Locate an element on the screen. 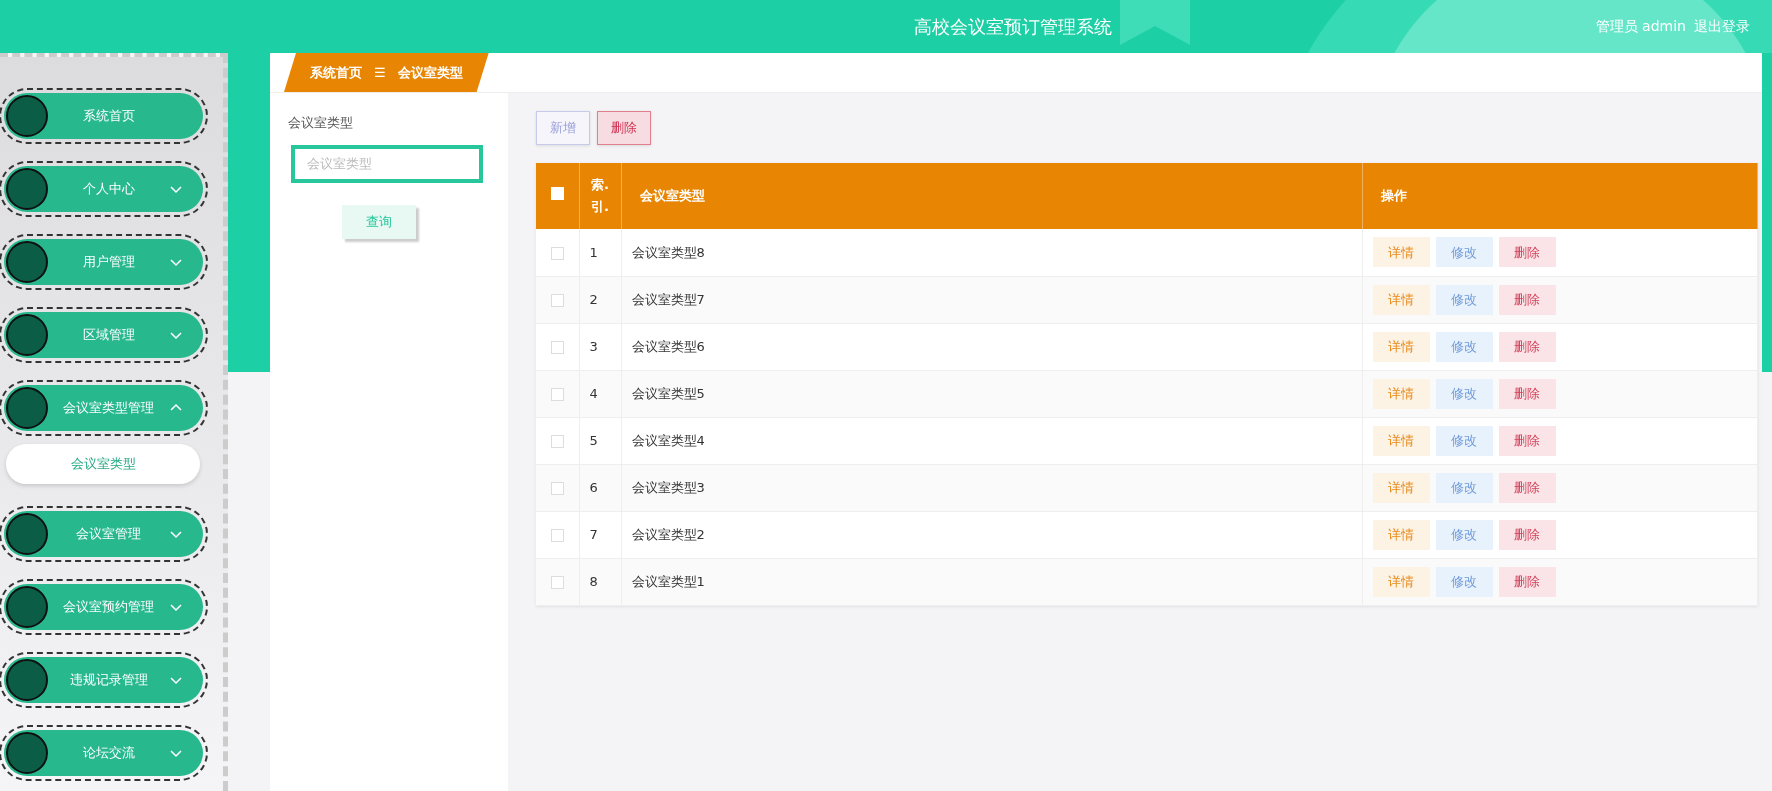 This screenshot has width=1772, height=791. logout-link: 退出登录 is located at coordinates (1722, 26).